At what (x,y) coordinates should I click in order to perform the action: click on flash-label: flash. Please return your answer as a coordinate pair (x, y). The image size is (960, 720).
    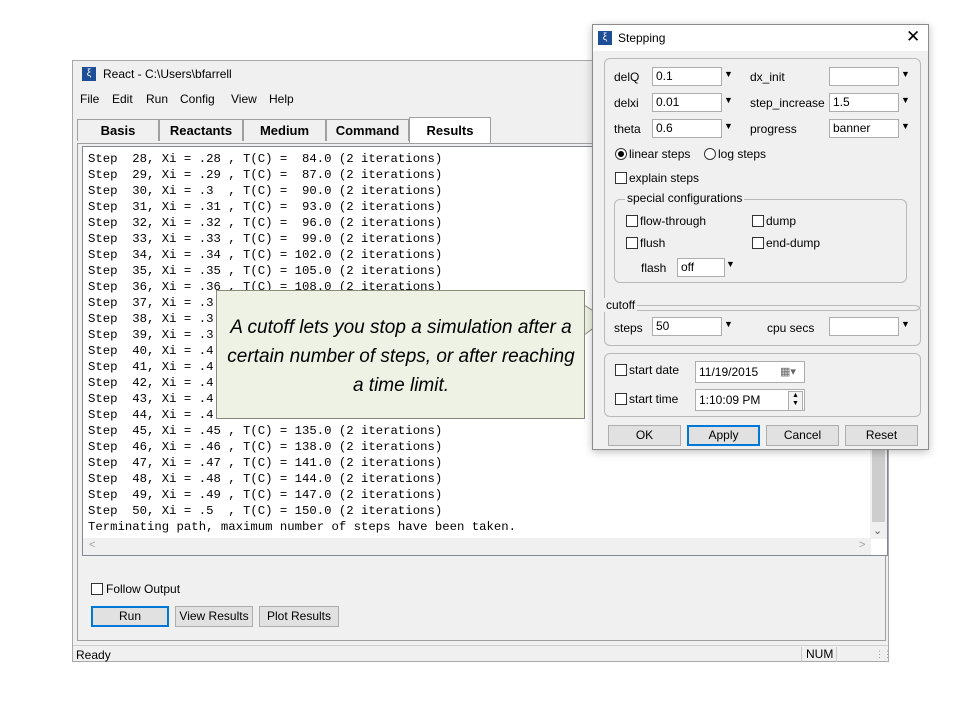
    Looking at the image, I should click on (654, 268).